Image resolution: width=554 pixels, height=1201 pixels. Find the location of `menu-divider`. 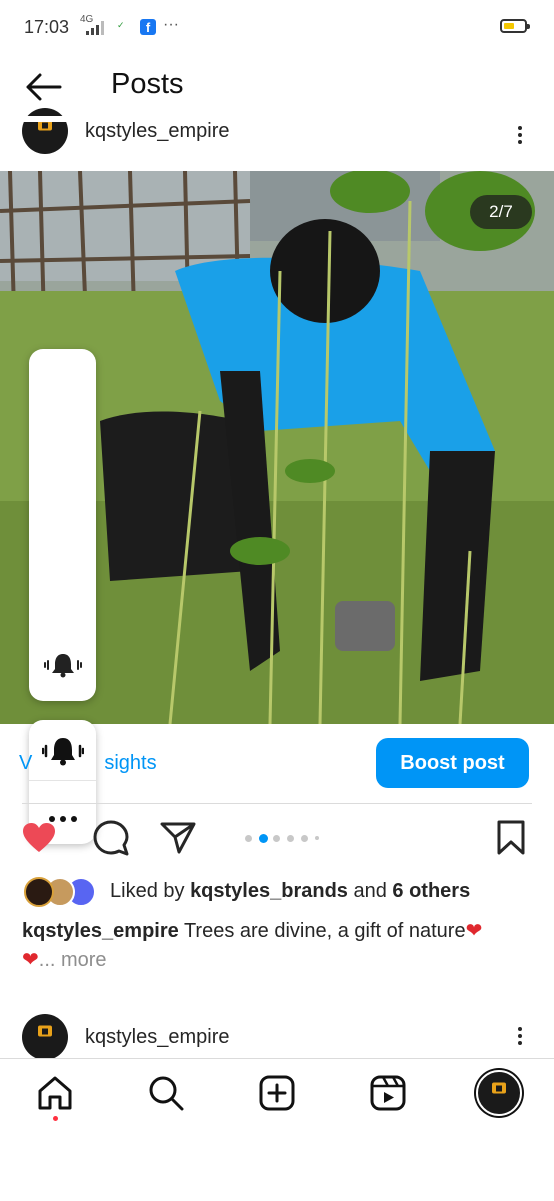

menu-divider is located at coordinates (62, 780).